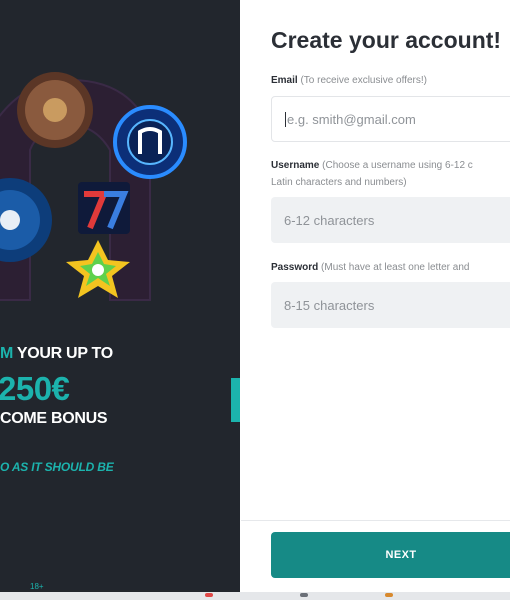  What do you see at coordinates (329, 305) in the screenshot?
I see `password-placeholder: 8-15 characters` at bounding box center [329, 305].